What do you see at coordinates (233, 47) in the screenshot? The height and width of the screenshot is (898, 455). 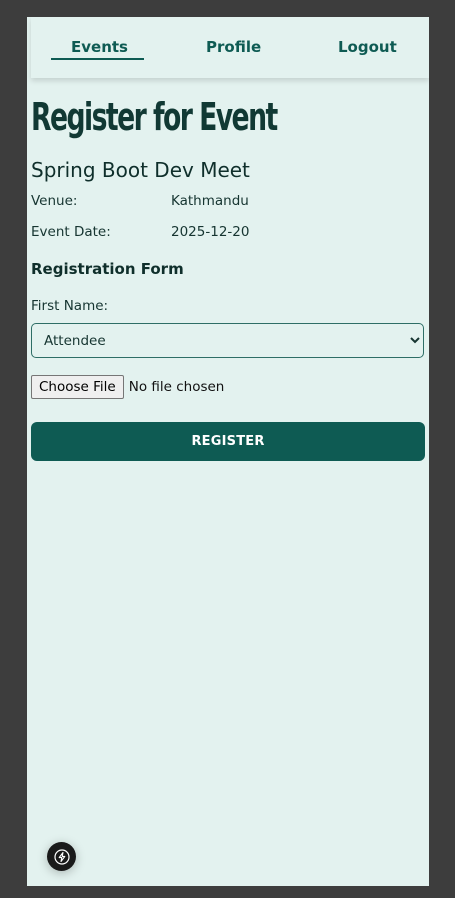 I see `nav-link-profile: Profile` at bounding box center [233, 47].